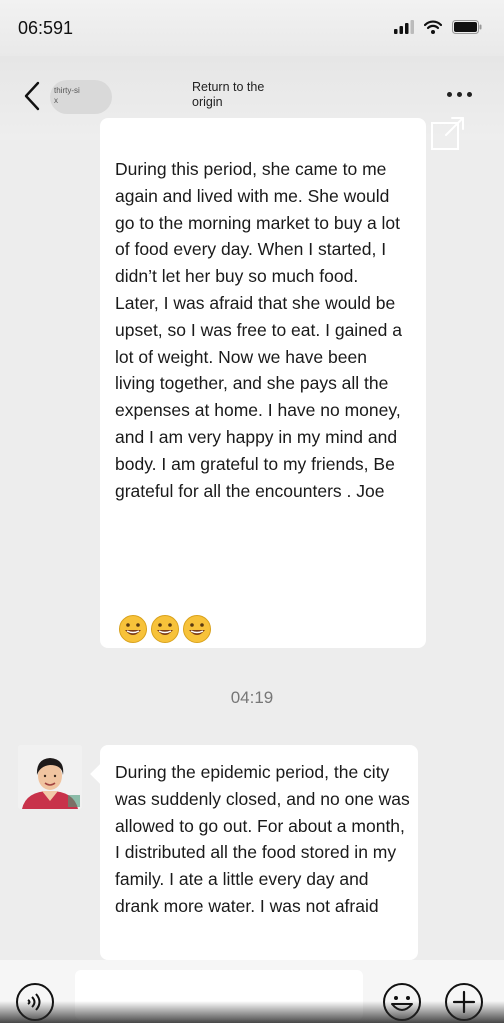 The width and height of the screenshot is (504, 1023). What do you see at coordinates (448, 133) in the screenshot?
I see `share-icon` at bounding box center [448, 133].